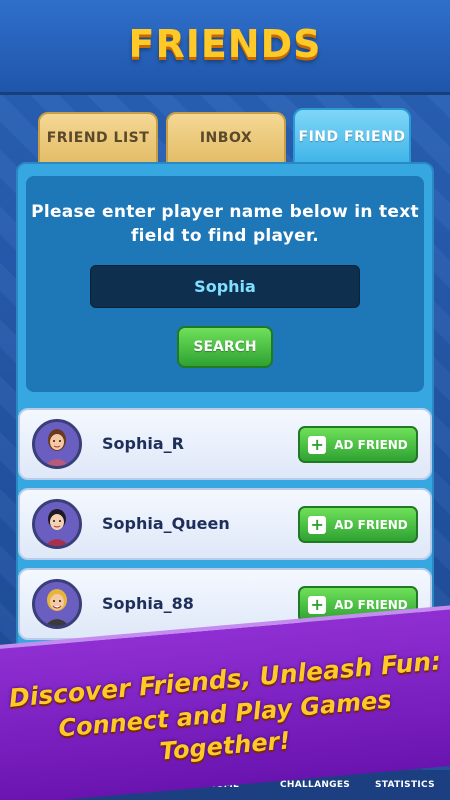 This screenshot has width=450, height=800. What do you see at coordinates (226, 138) in the screenshot?
I see `tab-inbox: INBOX` at bounding box center [226, 138].